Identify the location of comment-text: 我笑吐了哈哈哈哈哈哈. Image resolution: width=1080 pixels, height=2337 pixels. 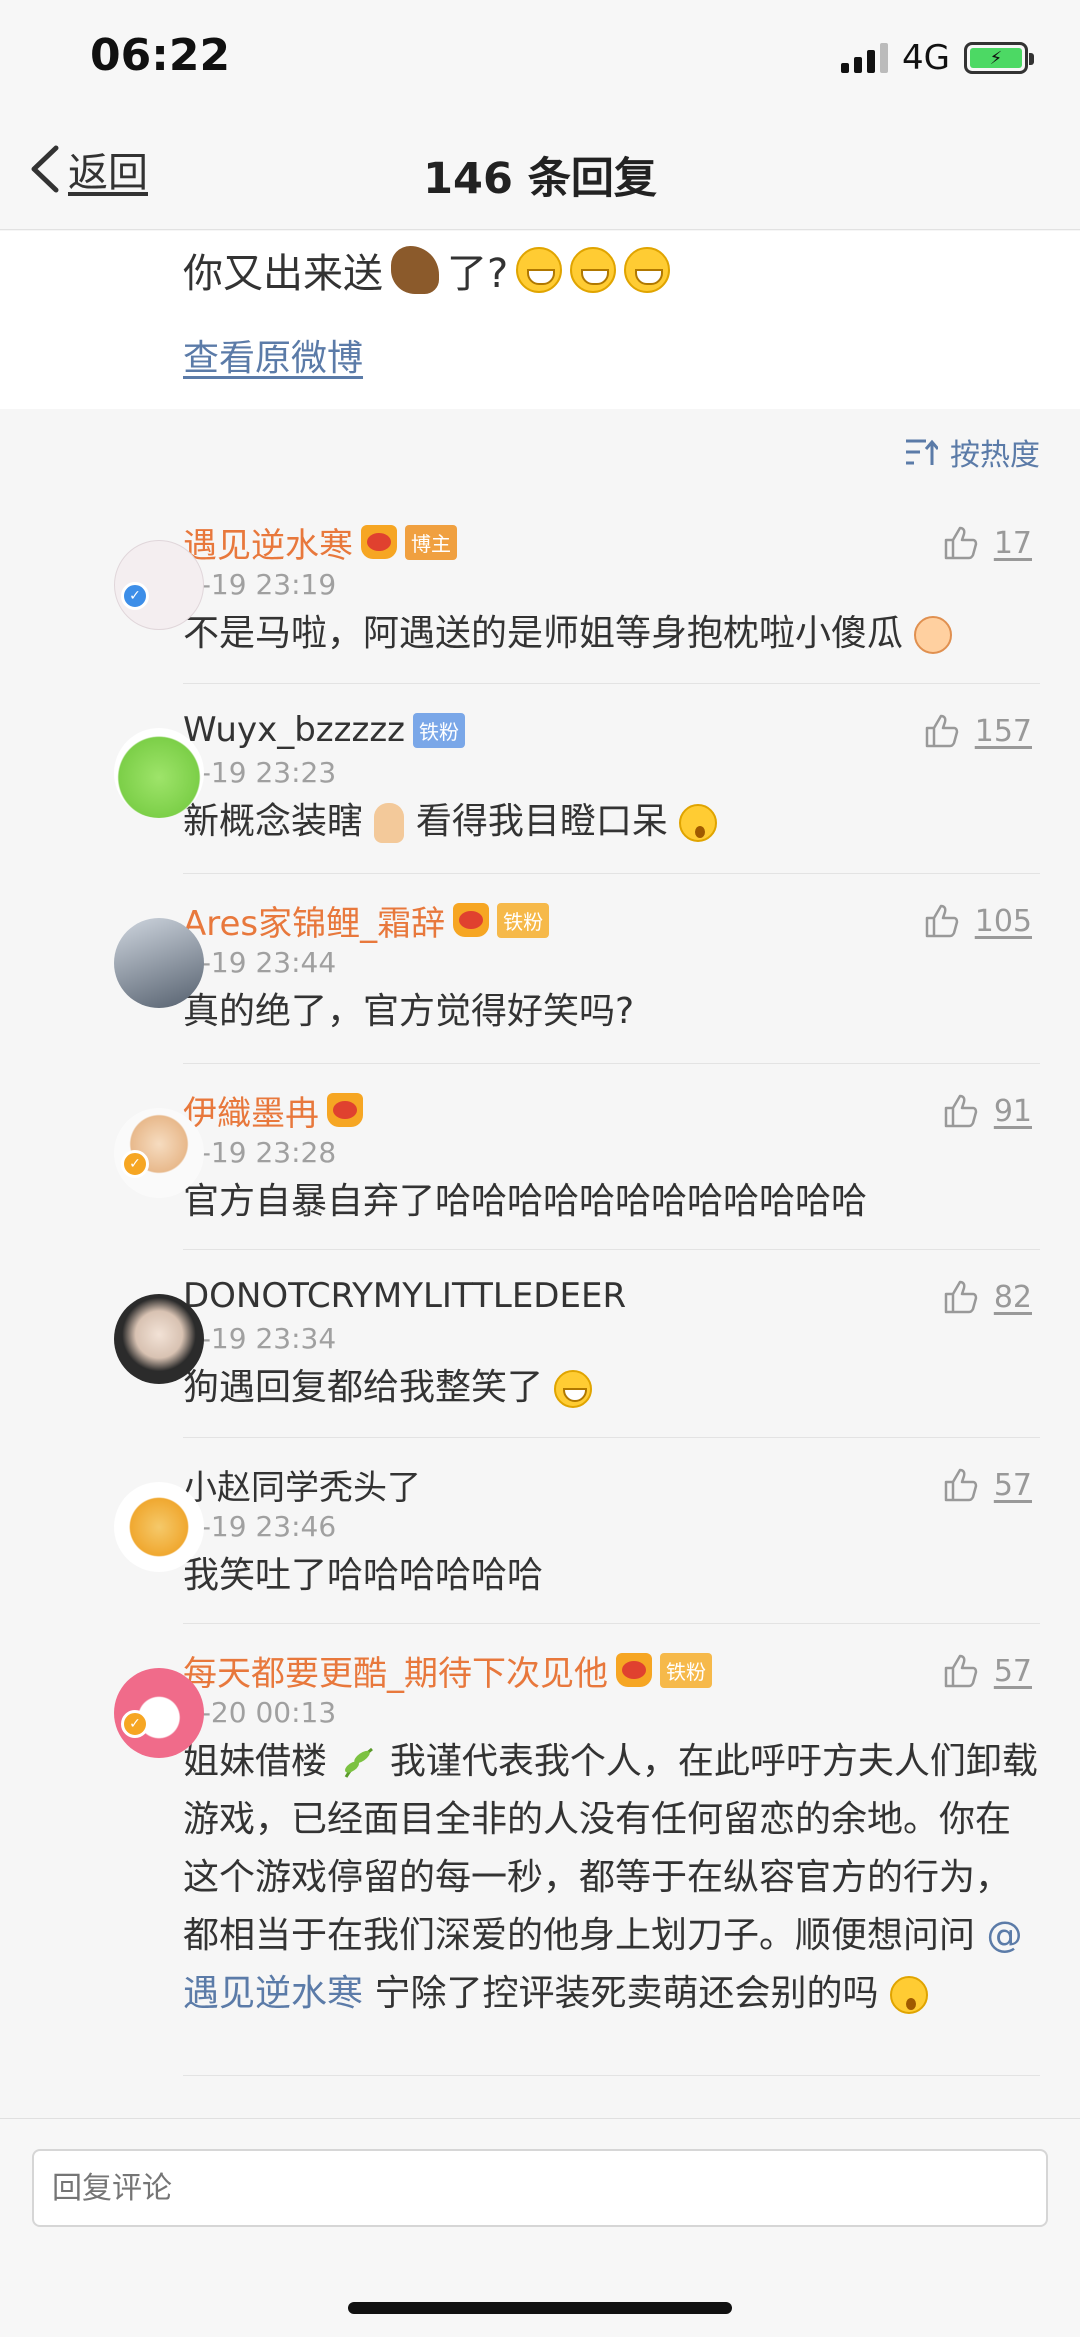
(363, 1575).